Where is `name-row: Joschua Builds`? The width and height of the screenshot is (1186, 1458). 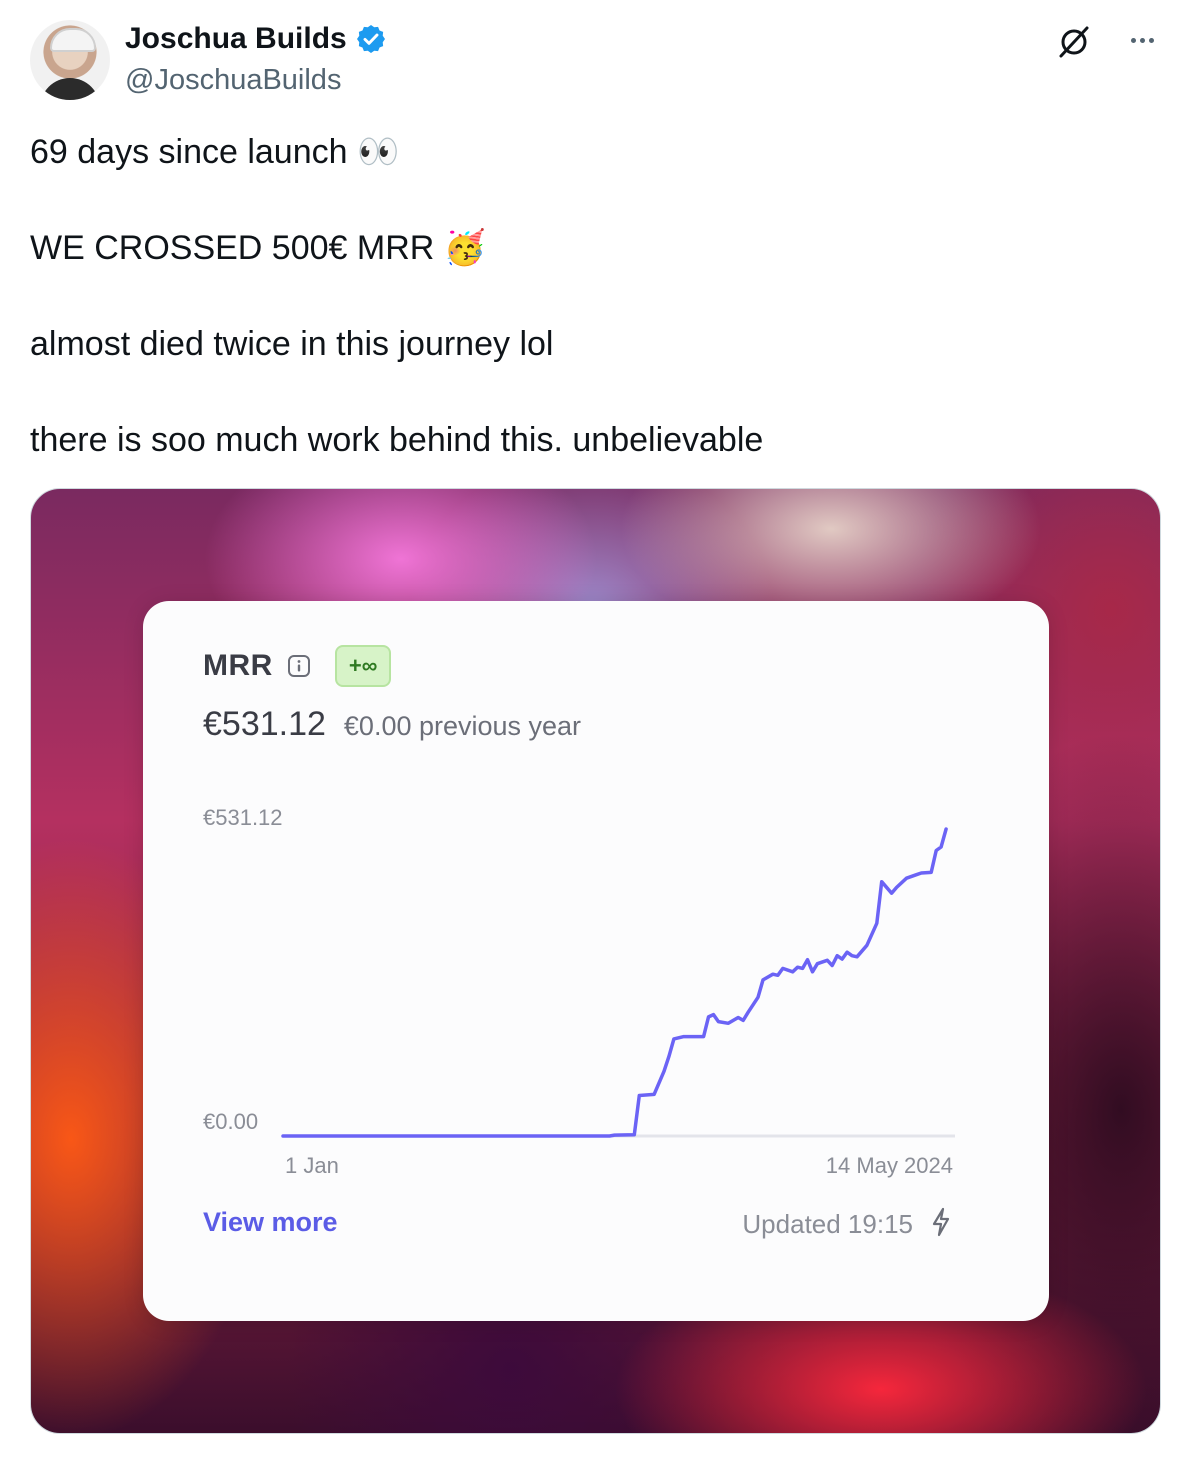
name-row: Joschua Builds is located at coordinates (256, 39).